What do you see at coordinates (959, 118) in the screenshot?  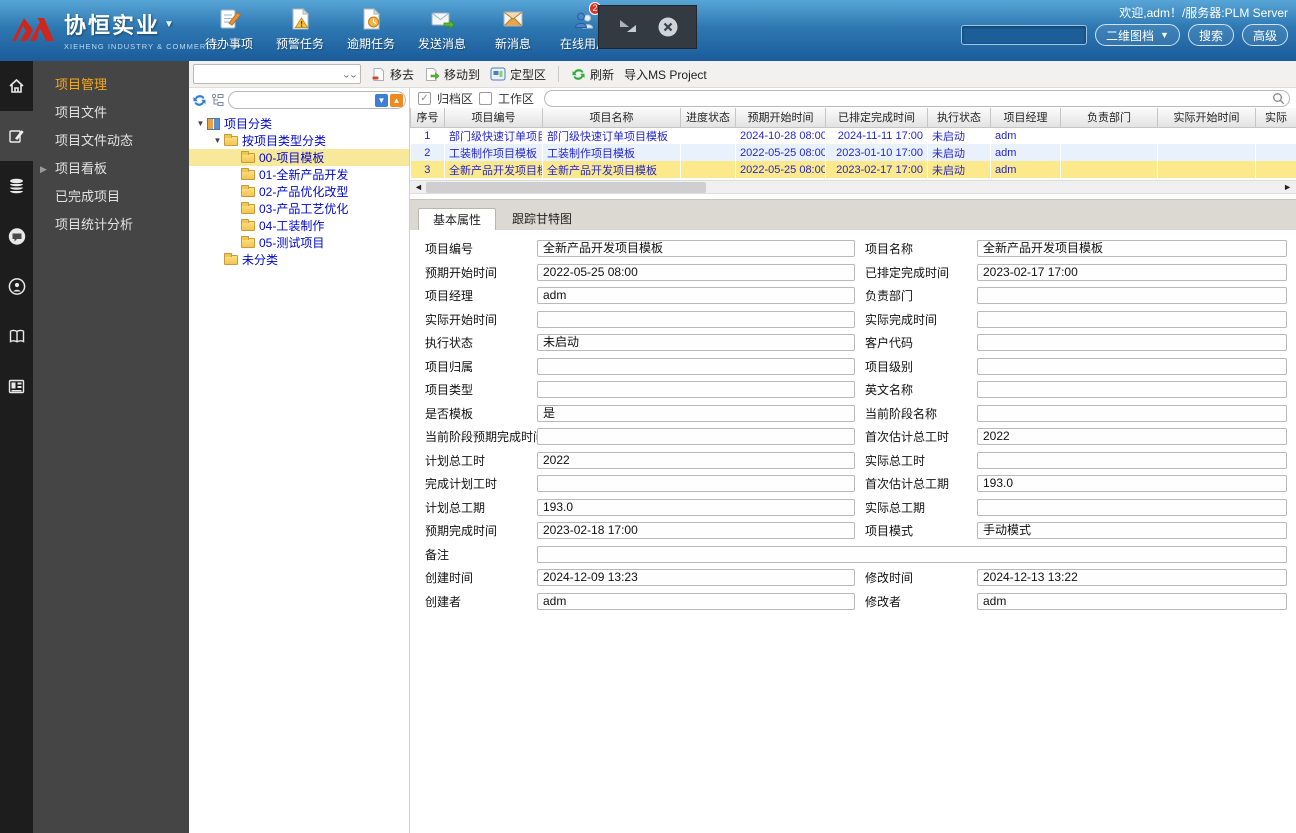 I see `column-header: 执行状态` at bounding box center [959, 118].